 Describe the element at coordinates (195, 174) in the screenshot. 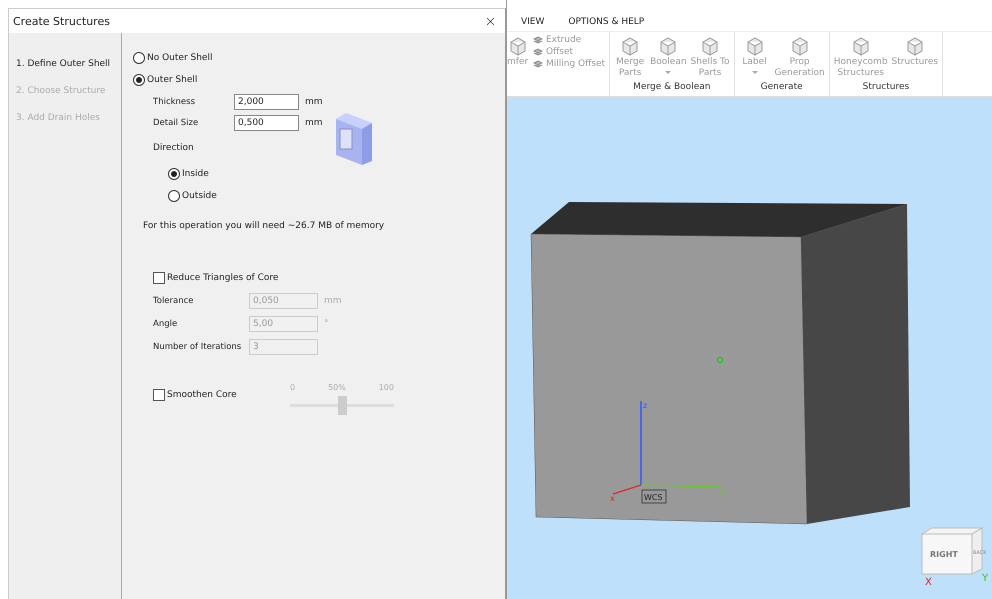

I see `radio-label: Inside` at that location.